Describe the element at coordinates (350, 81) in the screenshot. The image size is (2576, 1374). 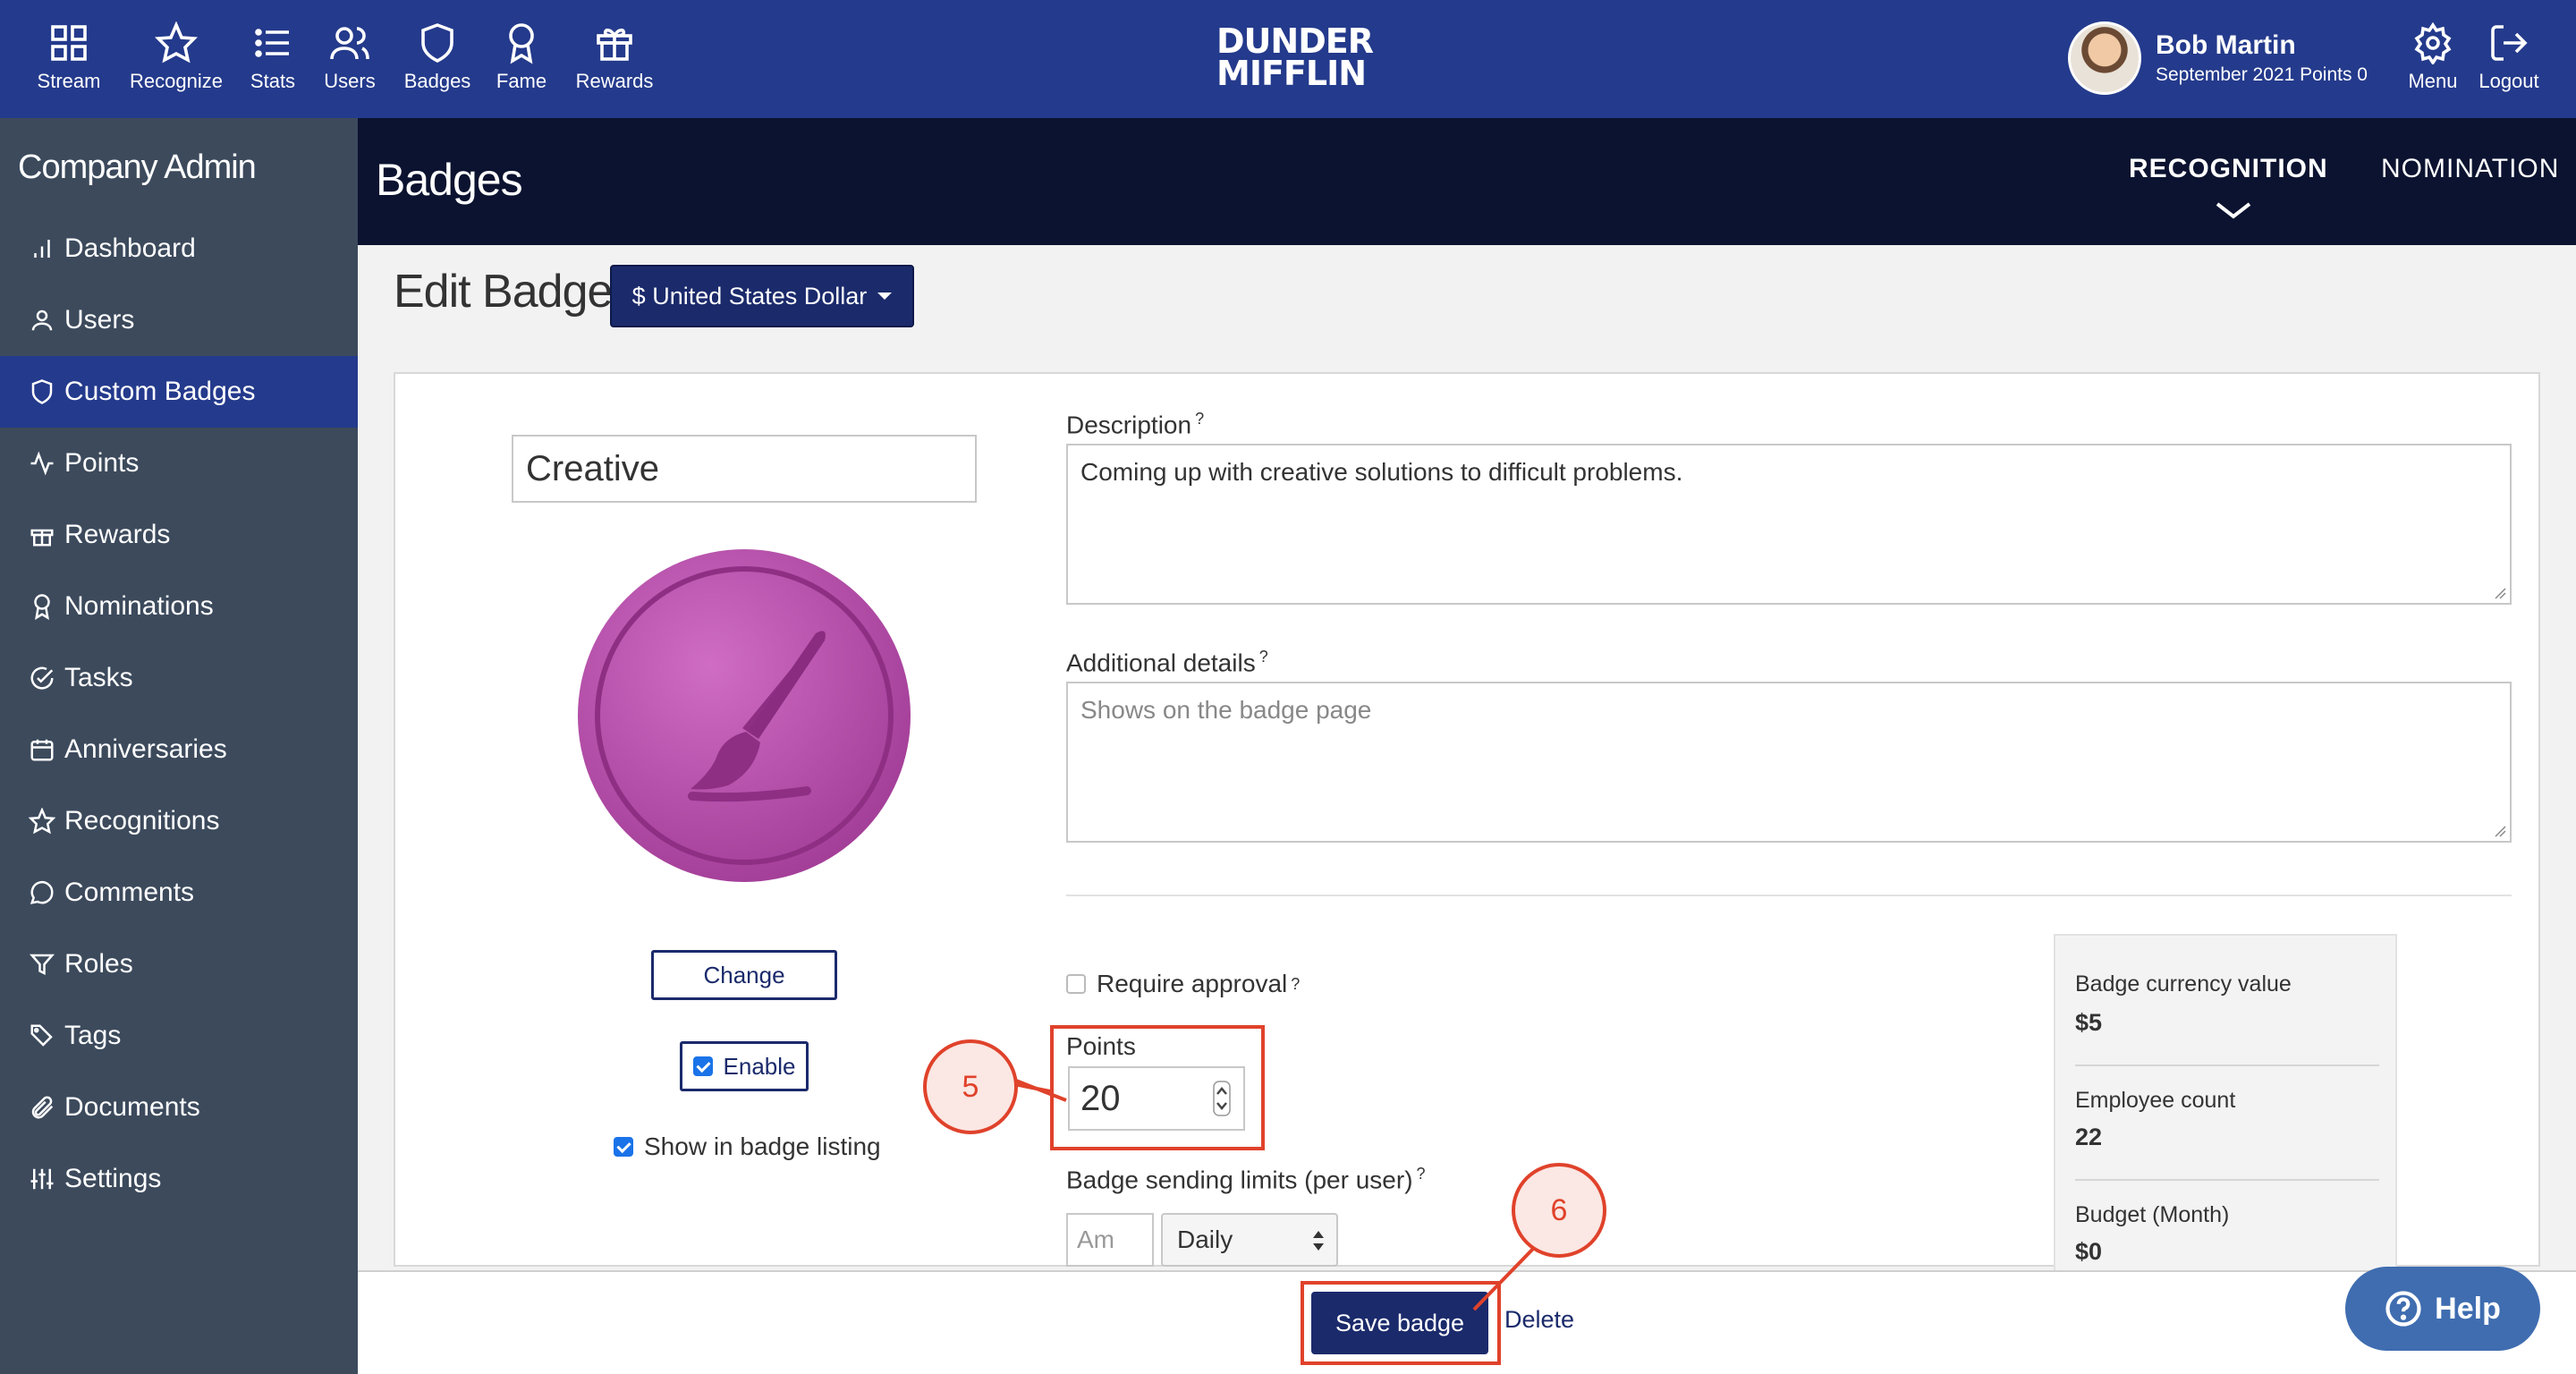
I see `nav-label: Users` at that location.